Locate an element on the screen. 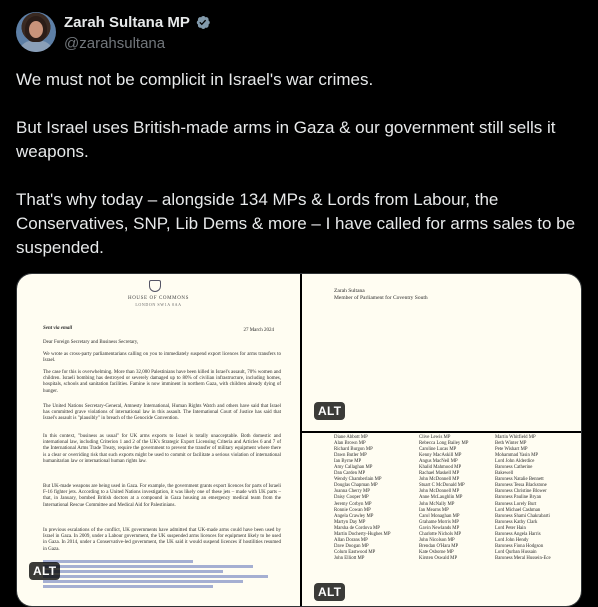 This screenshot has width=598, height=607. signatory-name: Baroness Meral Hussein-Ece is located at coordinates (523, 558).